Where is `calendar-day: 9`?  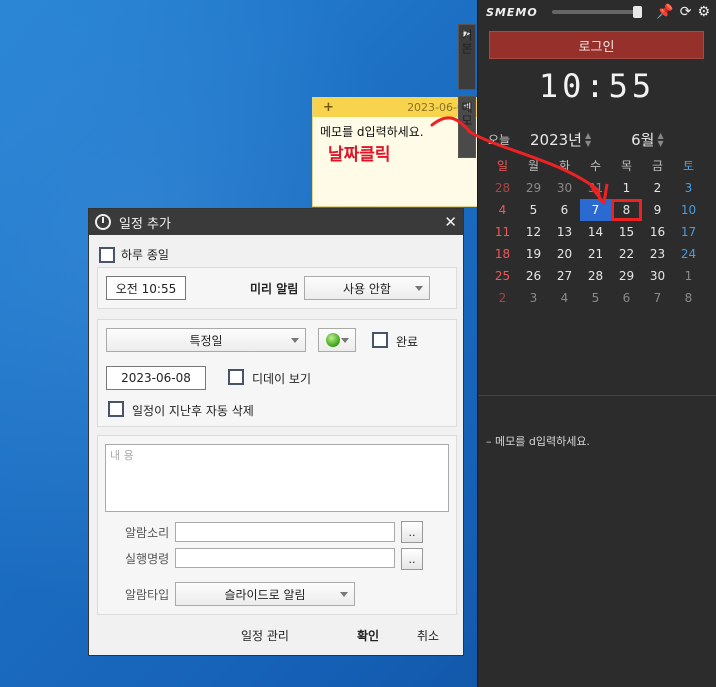
calendar-day: 9 is located at coordinates (657, 210).